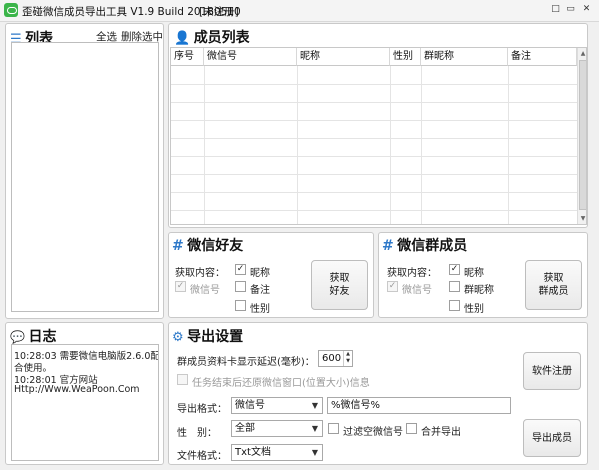 The image size is (599, 470). Describe the element at coordinates (182, 379) in the screenshot. I see `restore-window-checkbox` at that location.